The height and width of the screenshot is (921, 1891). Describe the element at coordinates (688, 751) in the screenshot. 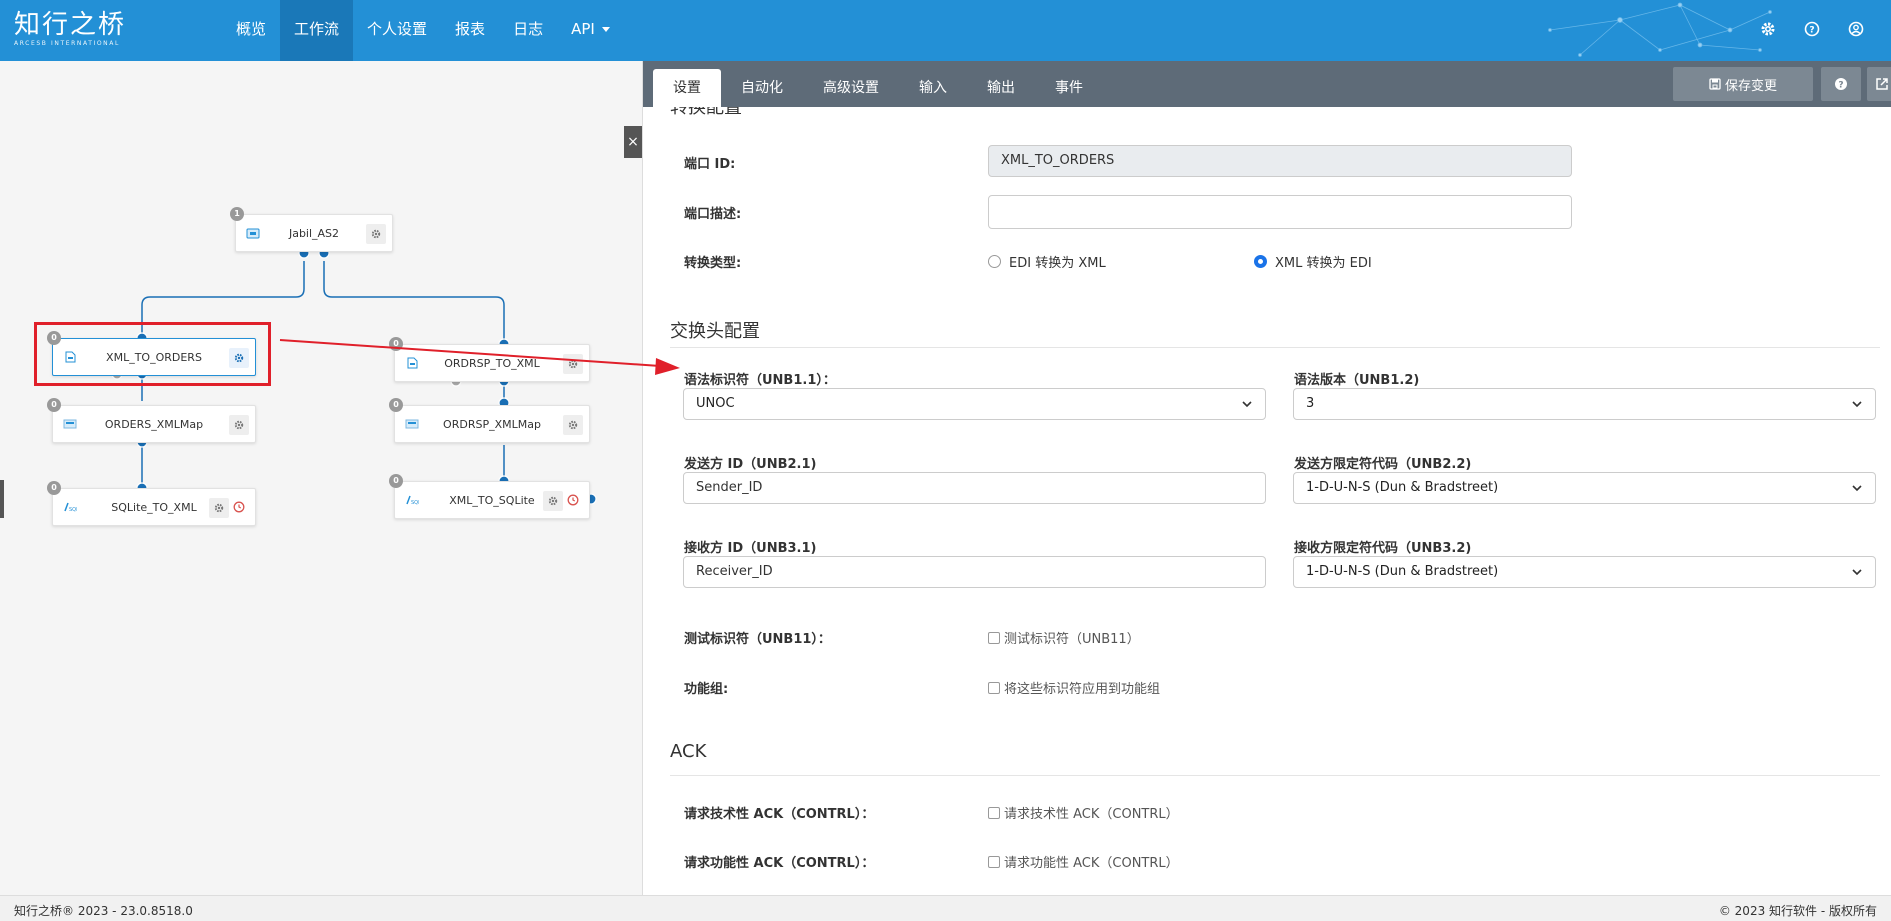

I see `section-title-ack: ACK` at that location.